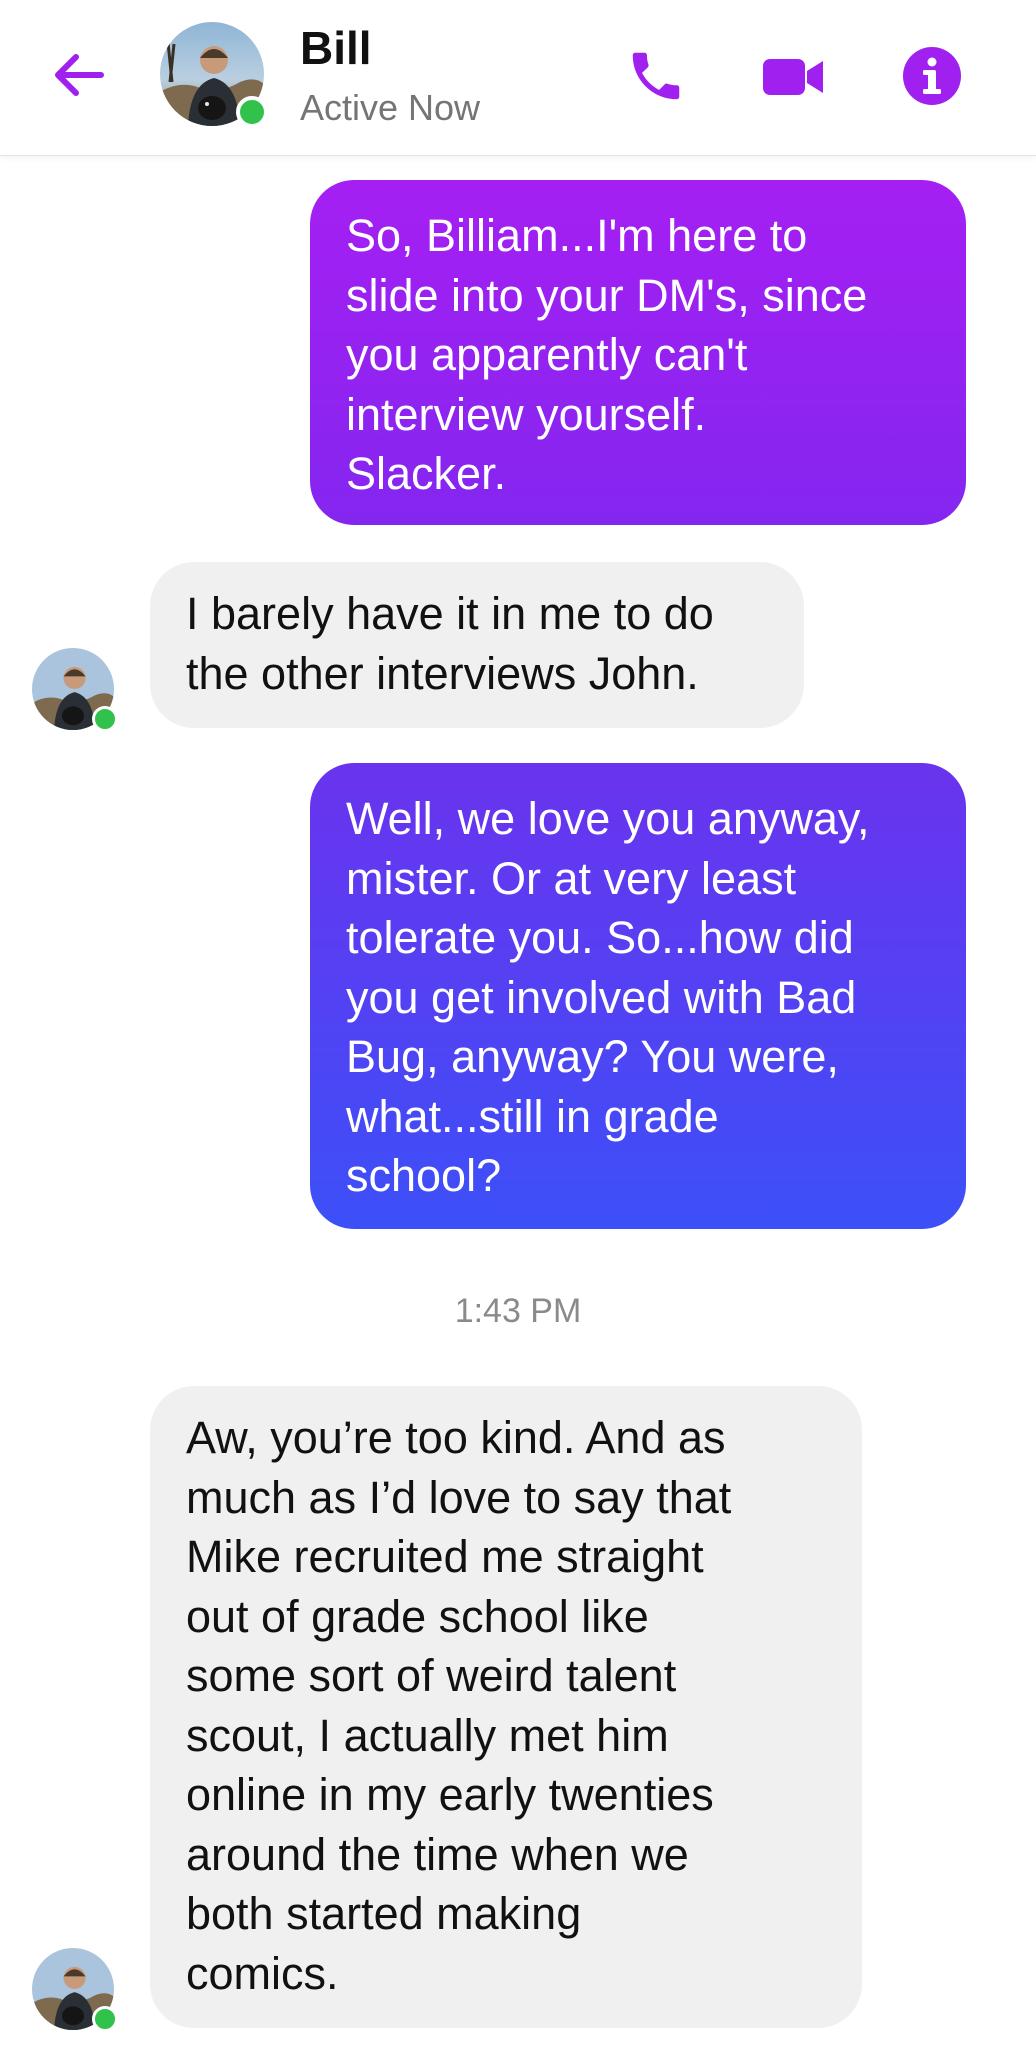 The width and height of the screenshot is (1036, 2048). I want to click on video-camera-icon, so click(793, 77).